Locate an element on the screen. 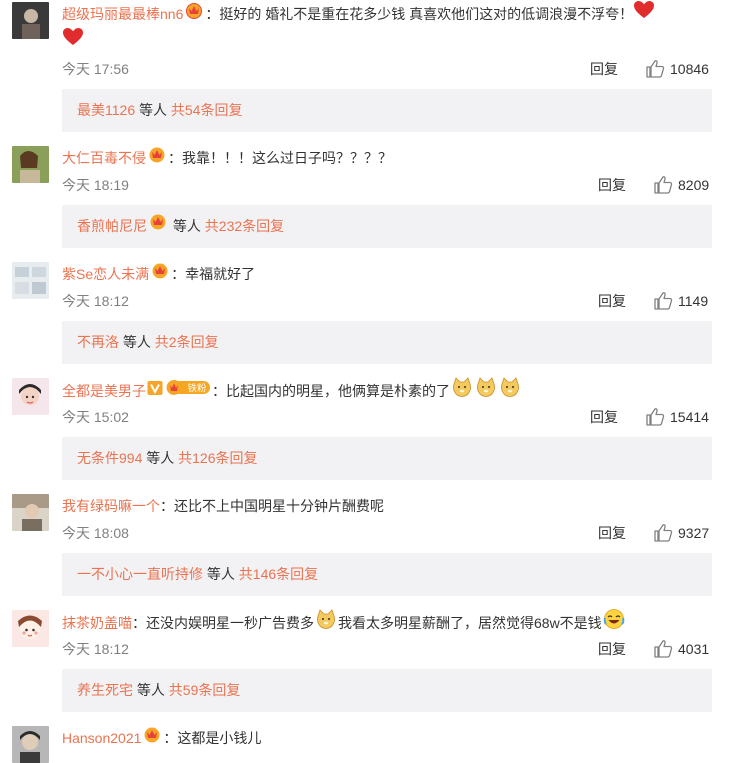  comment-text-line: 抹茶奶盖喵：还没内娱明星一秒广告费多 我看太多明星薪酬了，居然觉得68w不是钱 is located at coordinates (382, 623).